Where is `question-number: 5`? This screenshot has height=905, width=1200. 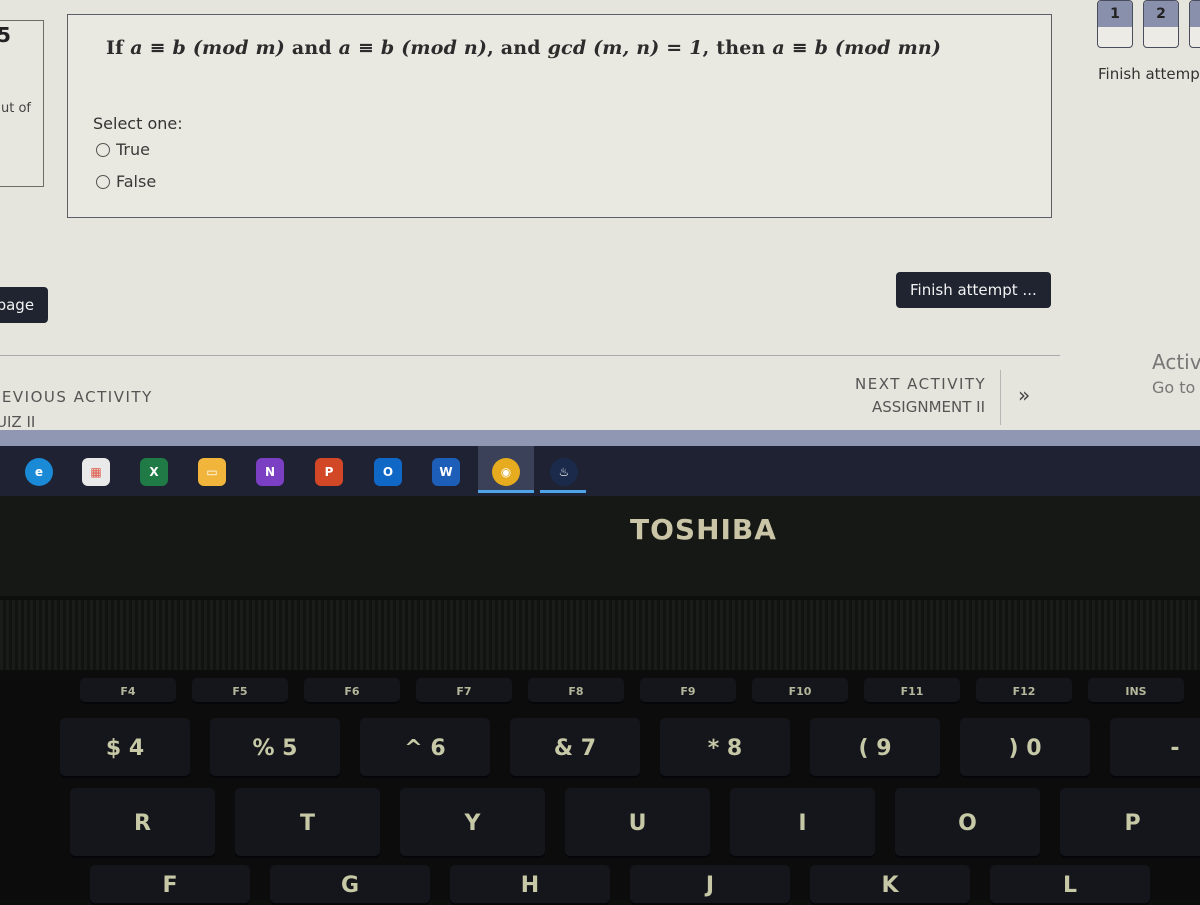 question-number: 5 is located at coordinates (5, 35).